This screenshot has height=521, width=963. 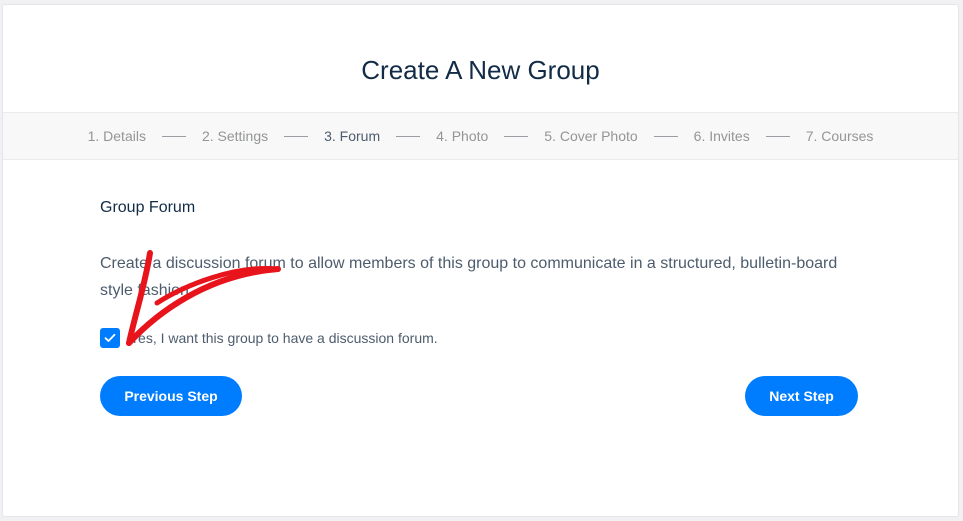 What do you see at coordinates (801, 396) in the screenshot?
I see `next-step-button: Next Step` at bounding box center [801, 396].